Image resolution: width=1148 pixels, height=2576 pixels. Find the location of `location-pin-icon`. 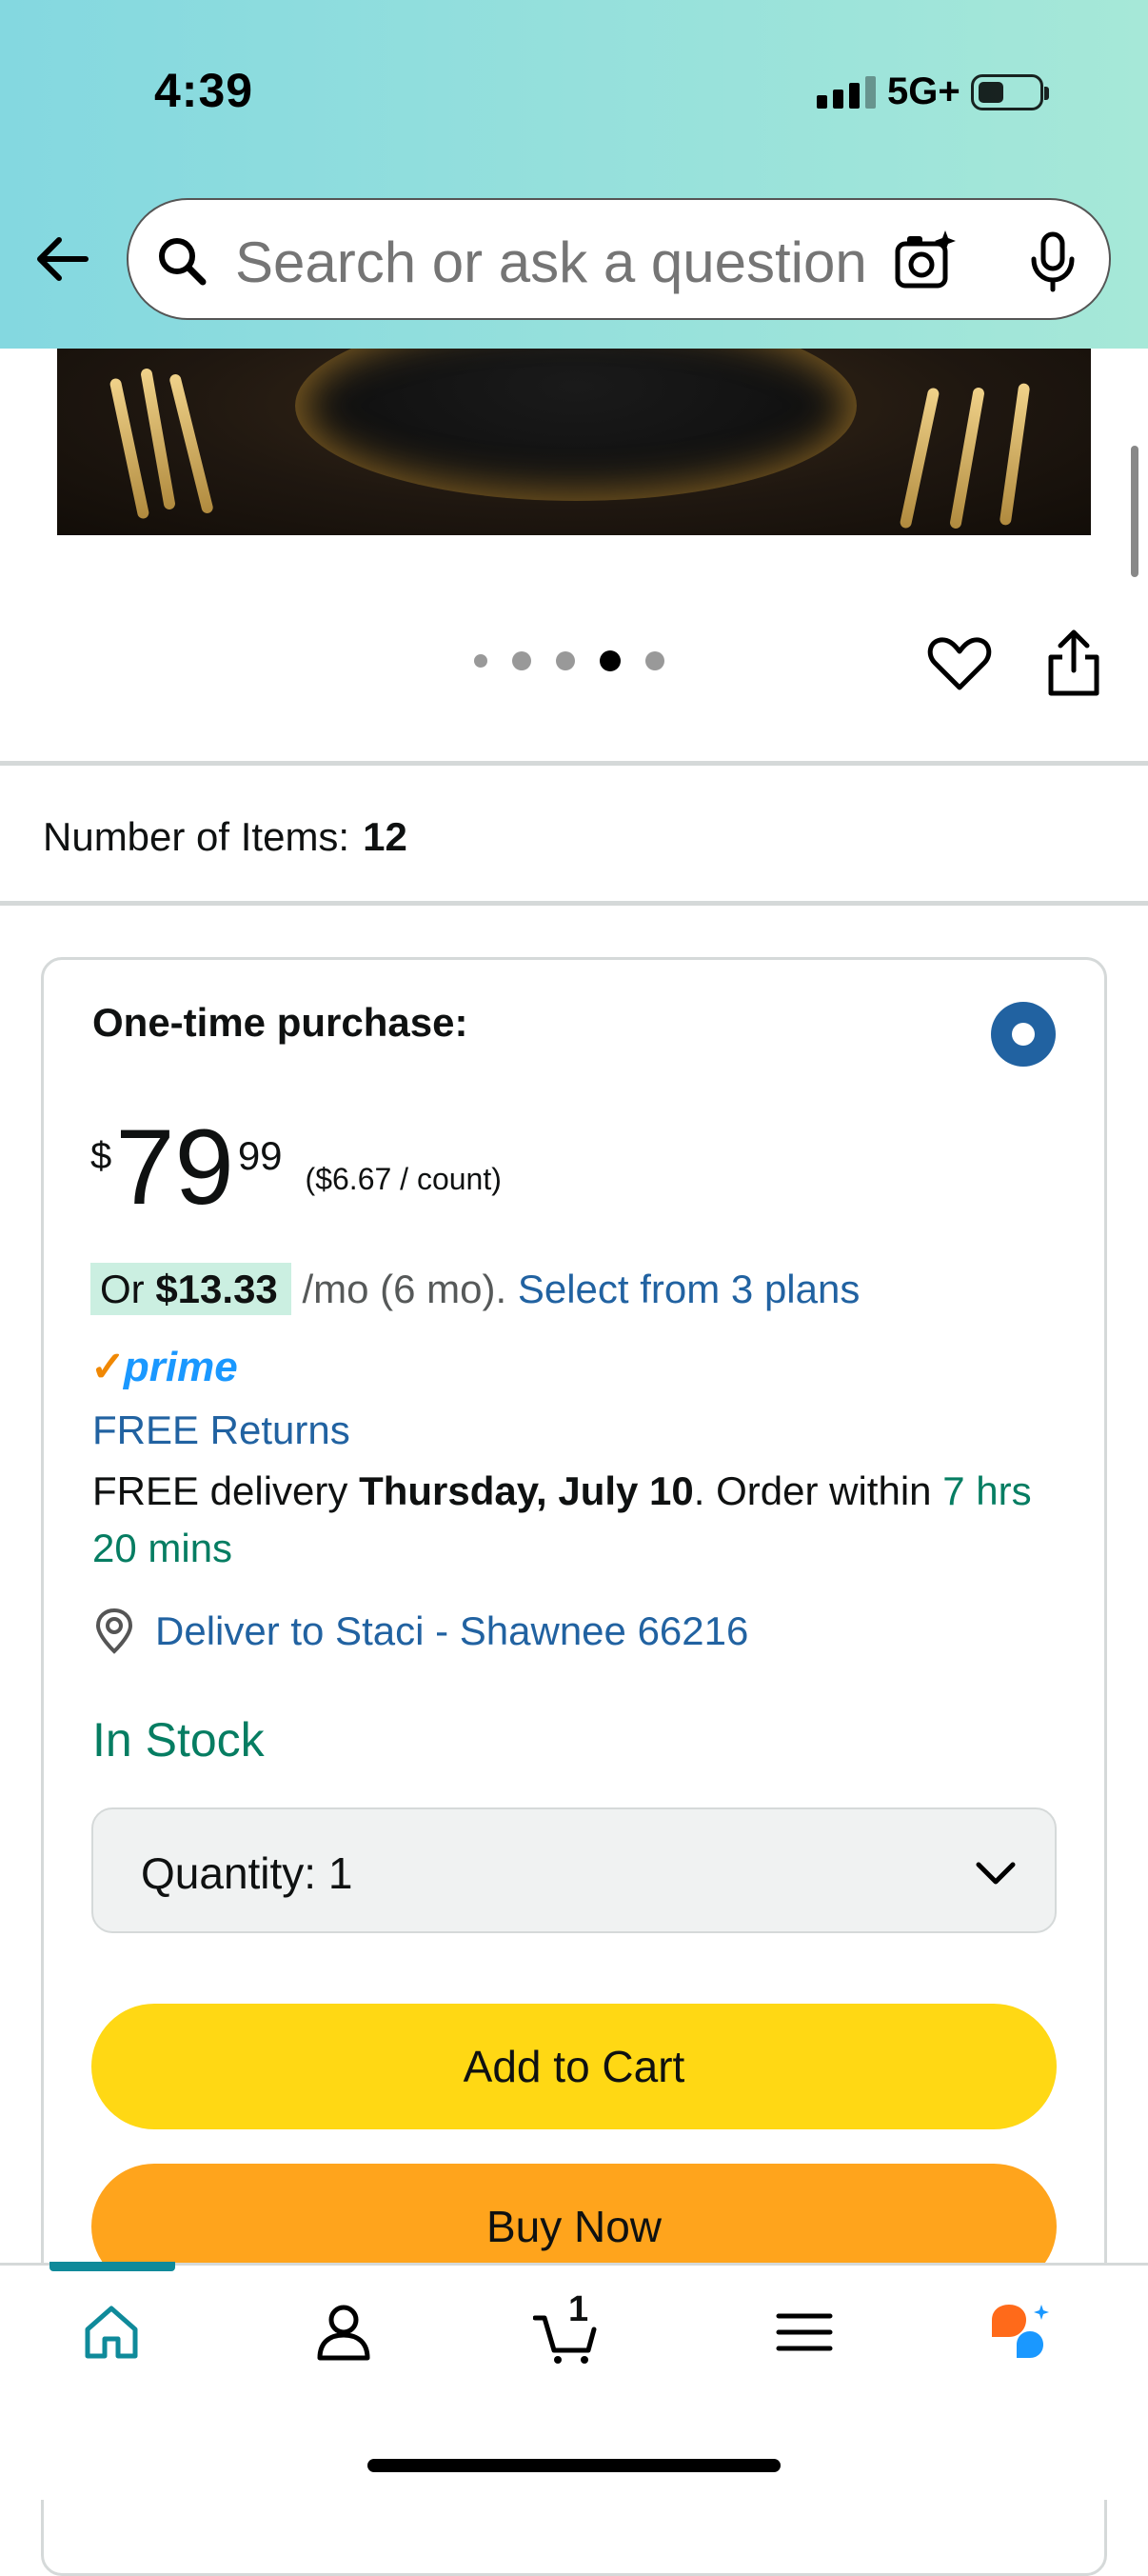

location-pin-icon is located at coordinates (114, 1631).